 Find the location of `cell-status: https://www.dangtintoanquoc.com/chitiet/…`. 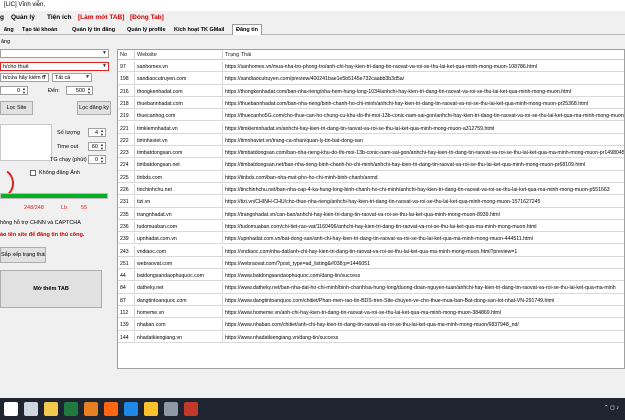

cell-status: https://www.dangtintoanquoc.com/chitiet/… is located at coordinates (390, 300).